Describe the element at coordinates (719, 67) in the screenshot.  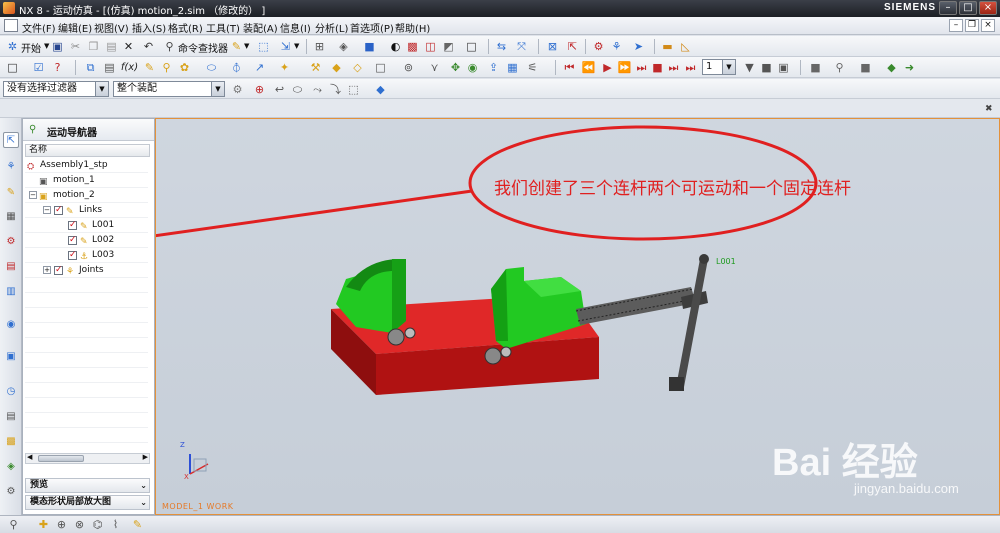
I see `step-select: 1 ▼` at that location.